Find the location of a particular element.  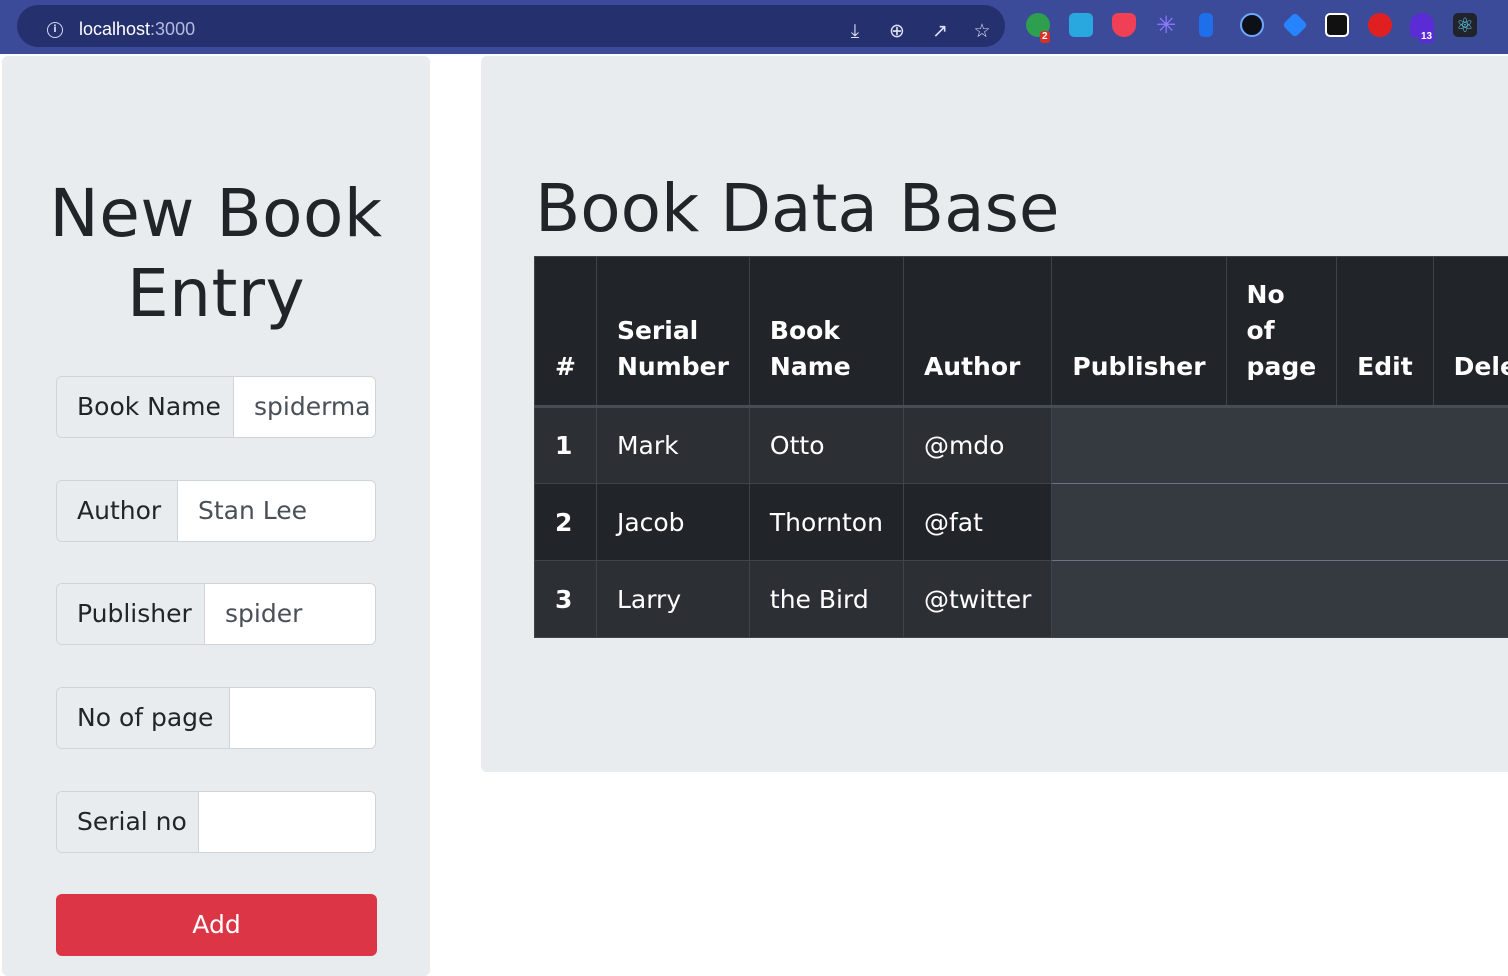

form-title: New Book Entry is located at coordinates (216, 254).